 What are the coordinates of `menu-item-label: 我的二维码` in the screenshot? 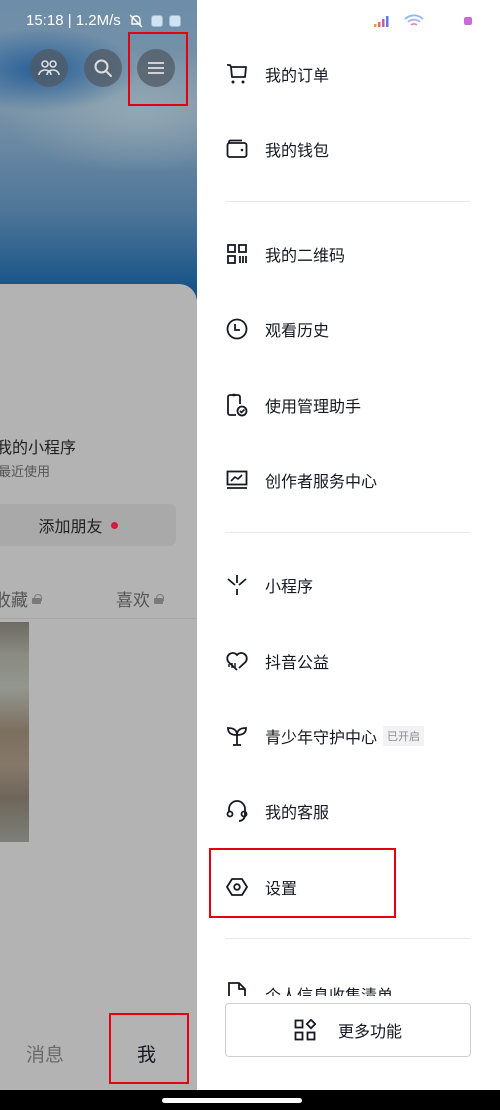 It's located at (305, 255).